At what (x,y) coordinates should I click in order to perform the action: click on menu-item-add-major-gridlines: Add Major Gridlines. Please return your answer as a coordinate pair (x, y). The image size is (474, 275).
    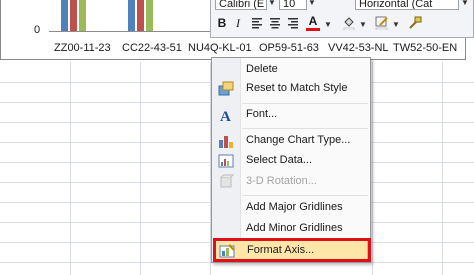
    Looking at the image, I should click on (291, 207).